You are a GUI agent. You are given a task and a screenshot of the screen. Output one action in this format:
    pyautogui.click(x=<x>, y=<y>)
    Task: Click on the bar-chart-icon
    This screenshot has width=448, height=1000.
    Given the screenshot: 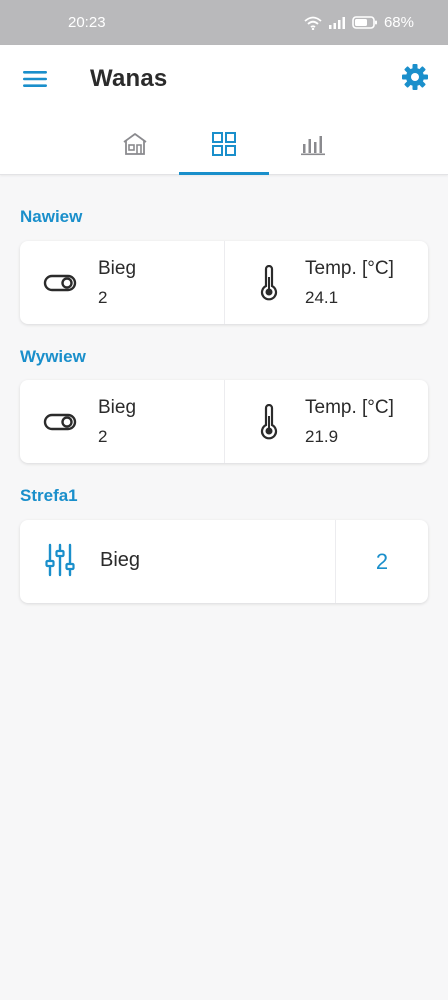 What is the action you would take?
    pyautogui.click(x=313, y=146)
    